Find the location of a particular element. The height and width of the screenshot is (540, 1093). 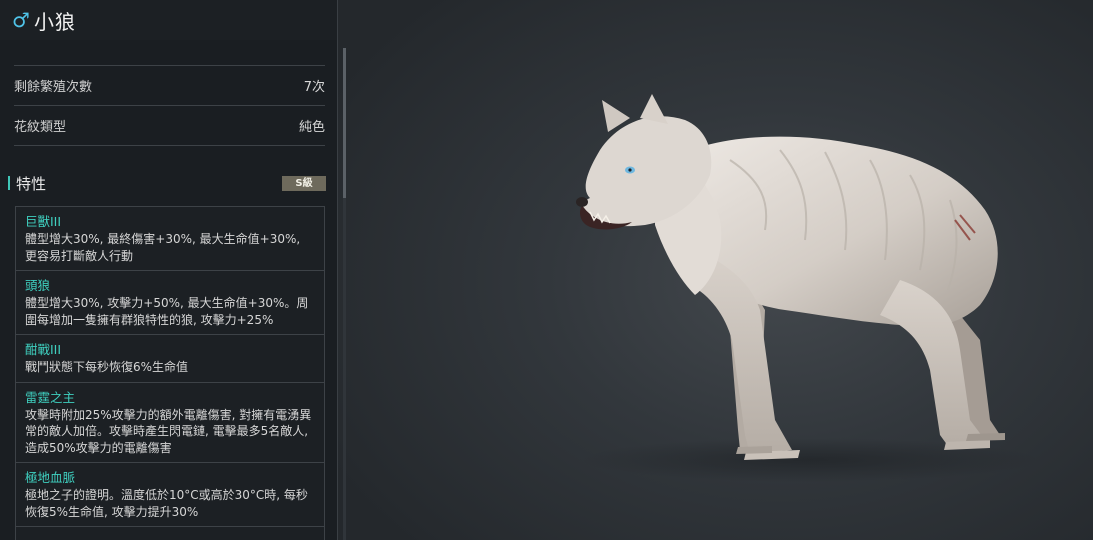

info-value: 7次 is located at coordinates (314, 87).